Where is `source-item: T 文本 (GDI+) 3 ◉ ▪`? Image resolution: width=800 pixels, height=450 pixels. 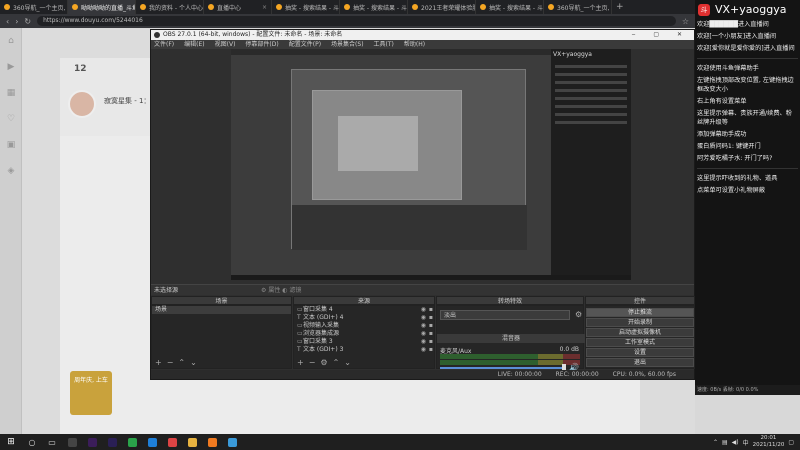 source-item: T 文本 (GDI+) 3 ◉ ▪ is located at coordinates (364, 350).